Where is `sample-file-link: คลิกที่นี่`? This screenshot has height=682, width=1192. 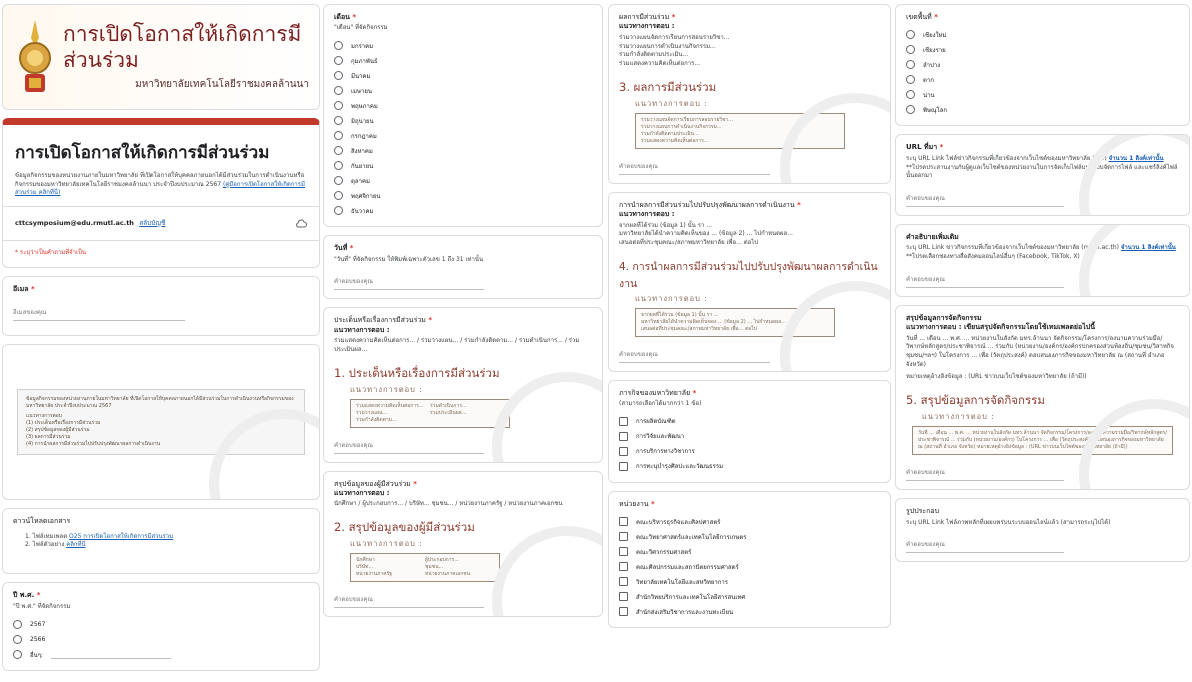
sample-file-link: คลิกที่นี่ is located at coordinates (75, 544).